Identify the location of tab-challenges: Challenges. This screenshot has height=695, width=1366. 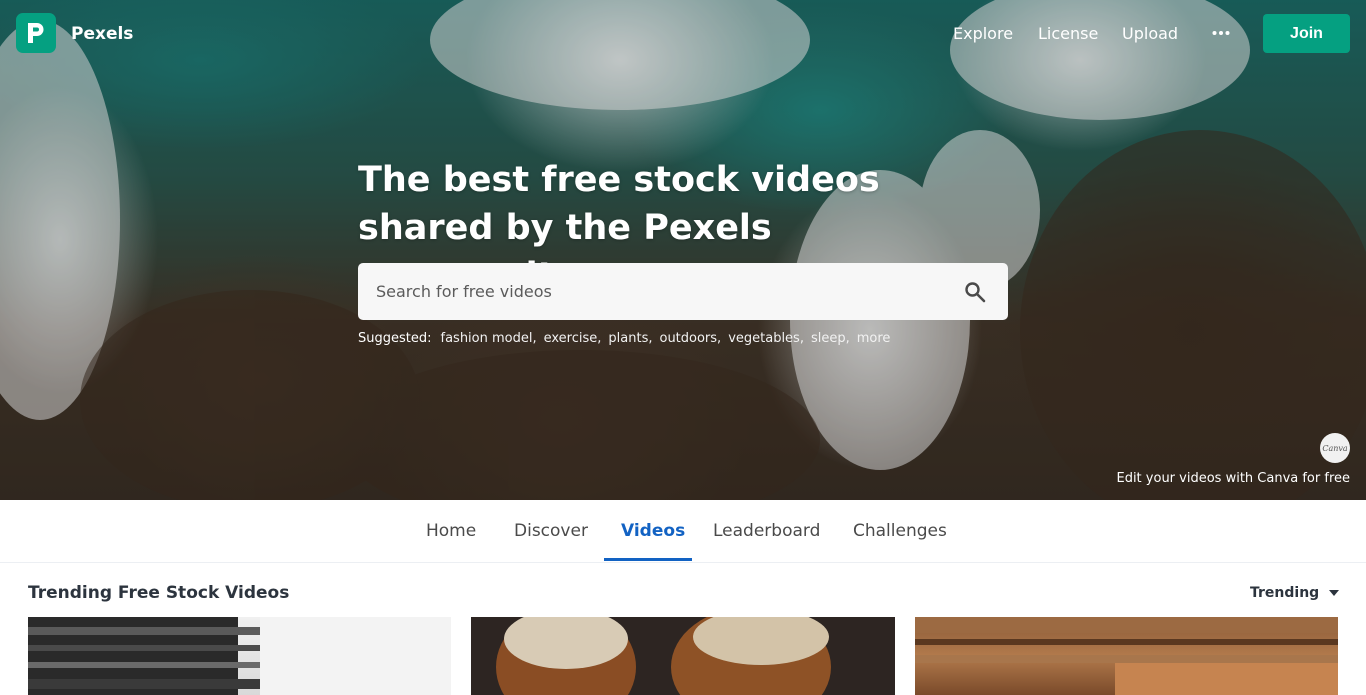
(900, 531).